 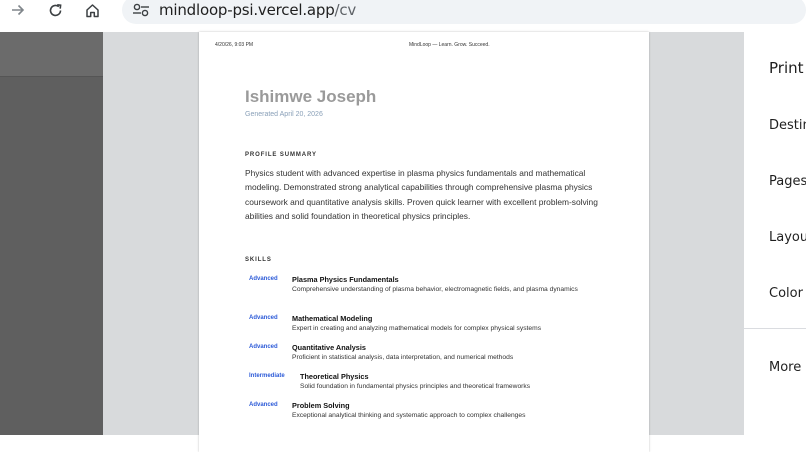 I want to click on skill-name: Theoretical Physics, so click(x=334, y=376).